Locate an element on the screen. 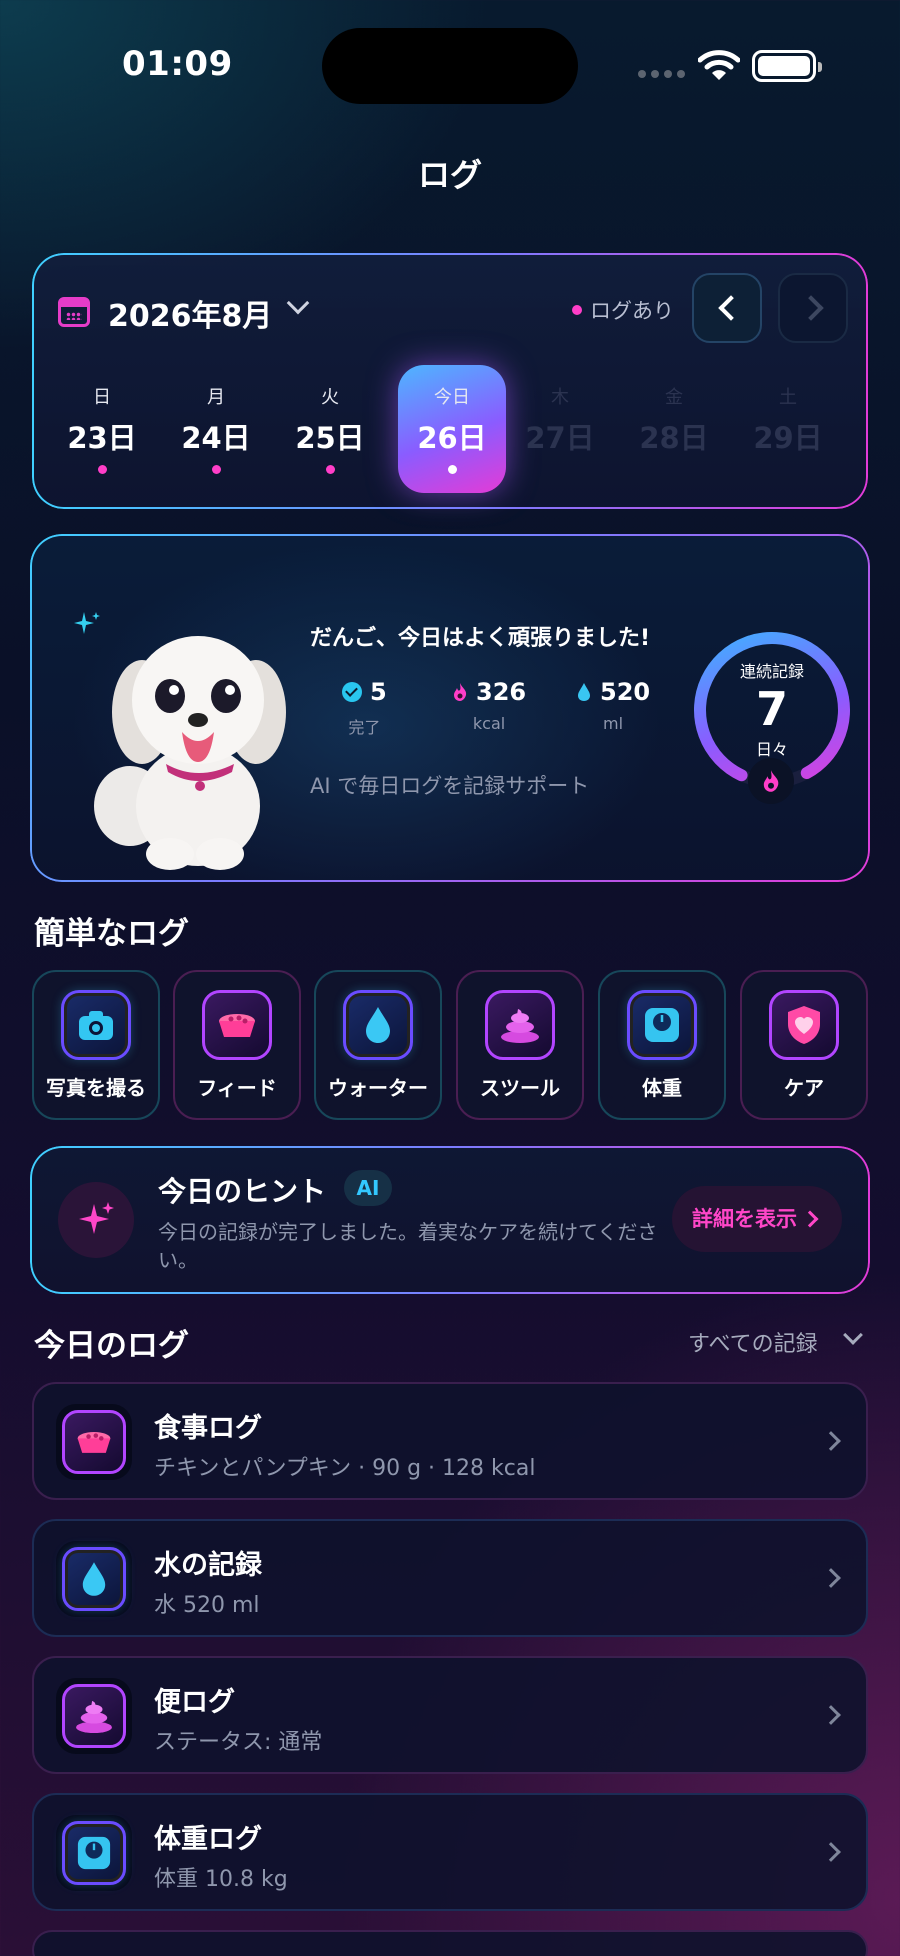  quick-log-label: 写真を撮る is located at coordinates (96, 1088).